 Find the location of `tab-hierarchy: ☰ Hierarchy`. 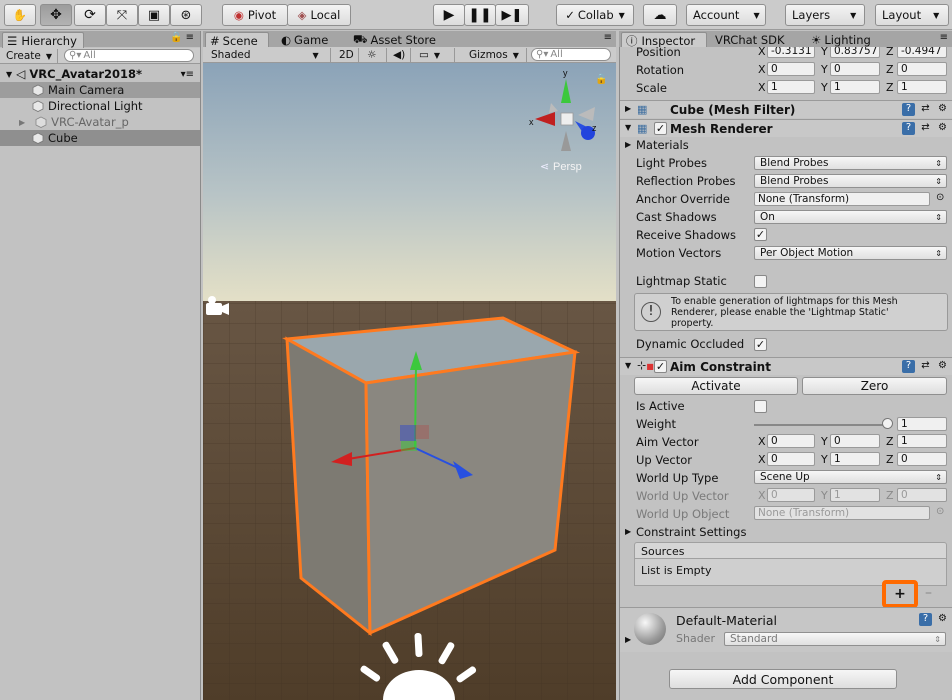

tab-hierarchy: ☰ Hierarchy is located at coordinates (43, 40).